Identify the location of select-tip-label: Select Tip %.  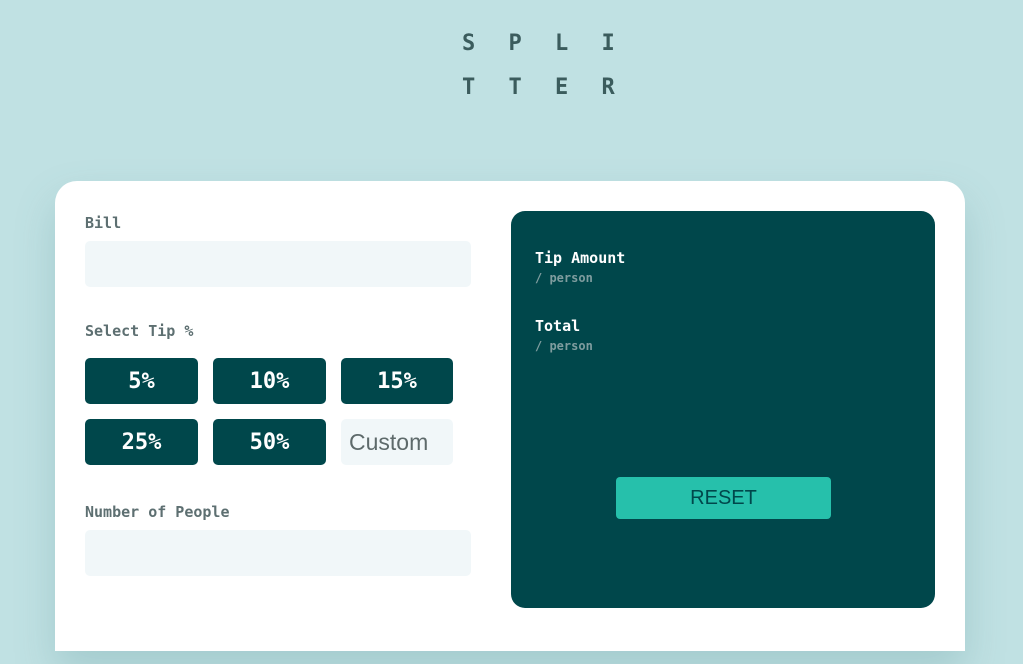
(139, 331).